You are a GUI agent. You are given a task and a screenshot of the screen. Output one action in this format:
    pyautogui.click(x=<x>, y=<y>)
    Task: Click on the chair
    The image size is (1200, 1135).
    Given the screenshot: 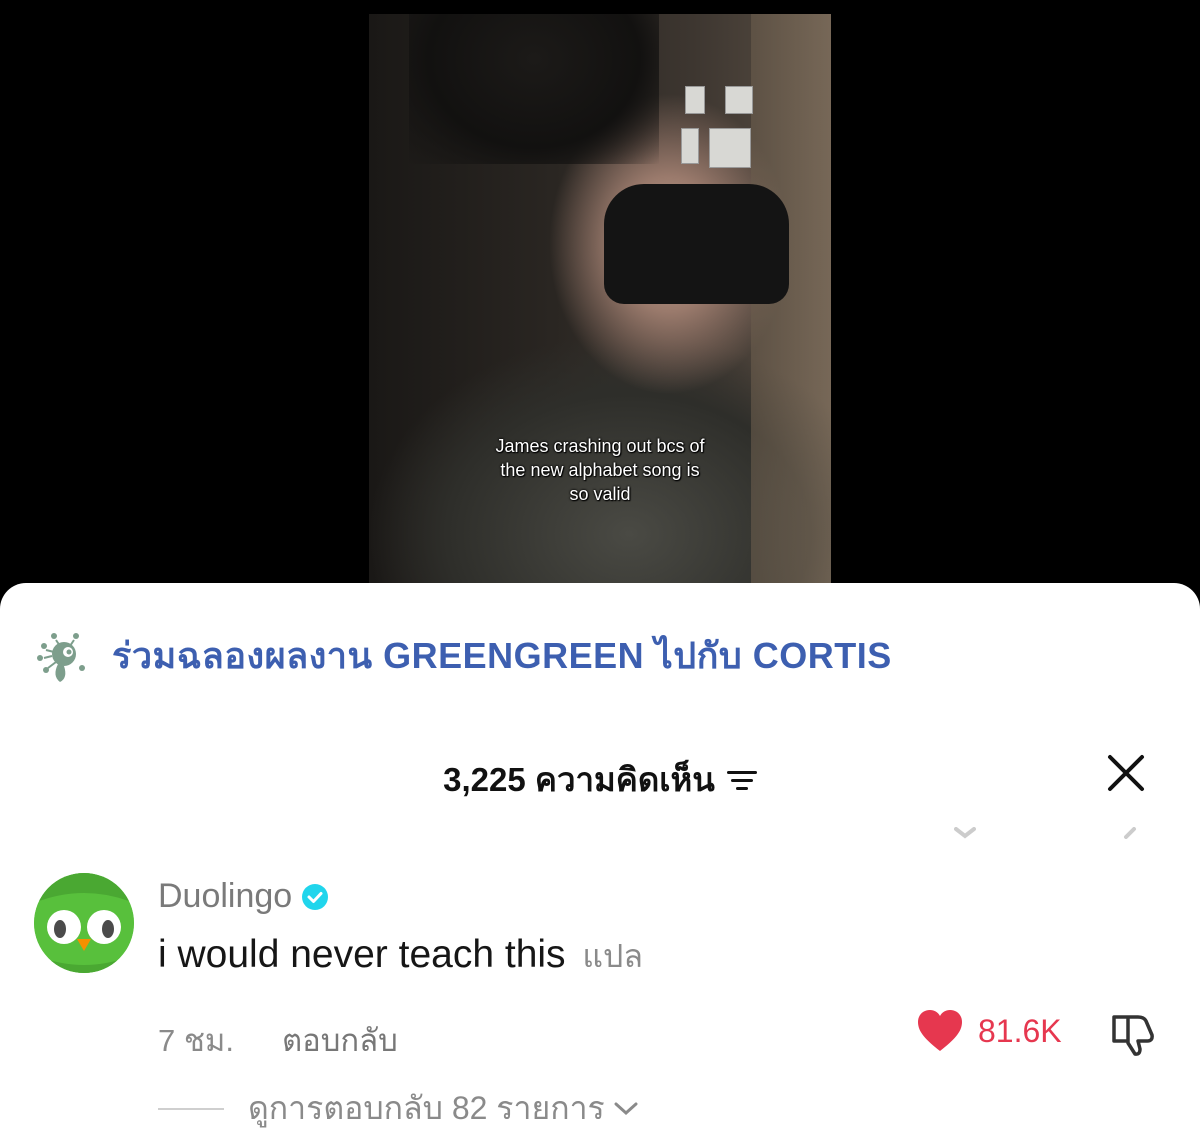 What is the action you would take?
    pyautogui.click(x=696, y=244)
    